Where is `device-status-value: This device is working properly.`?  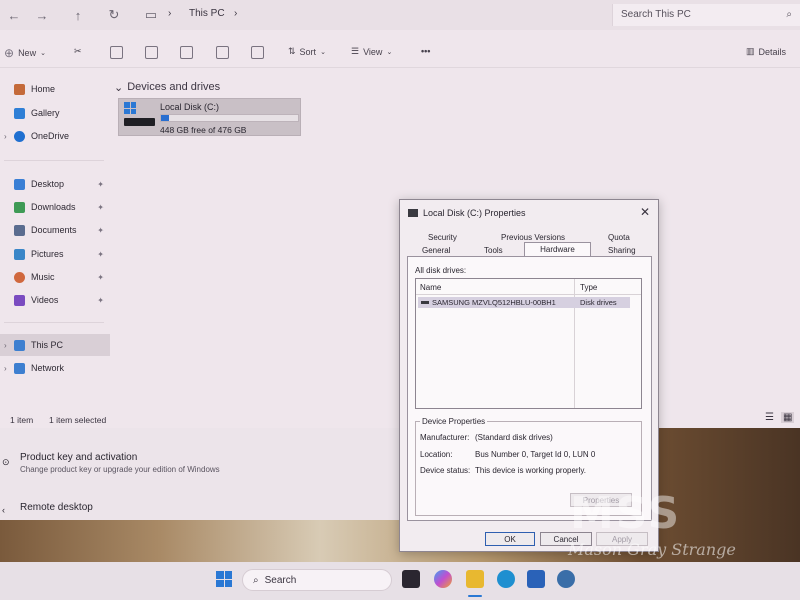 device-status-value: This device is working properly. is located at coordinates (531, 470).